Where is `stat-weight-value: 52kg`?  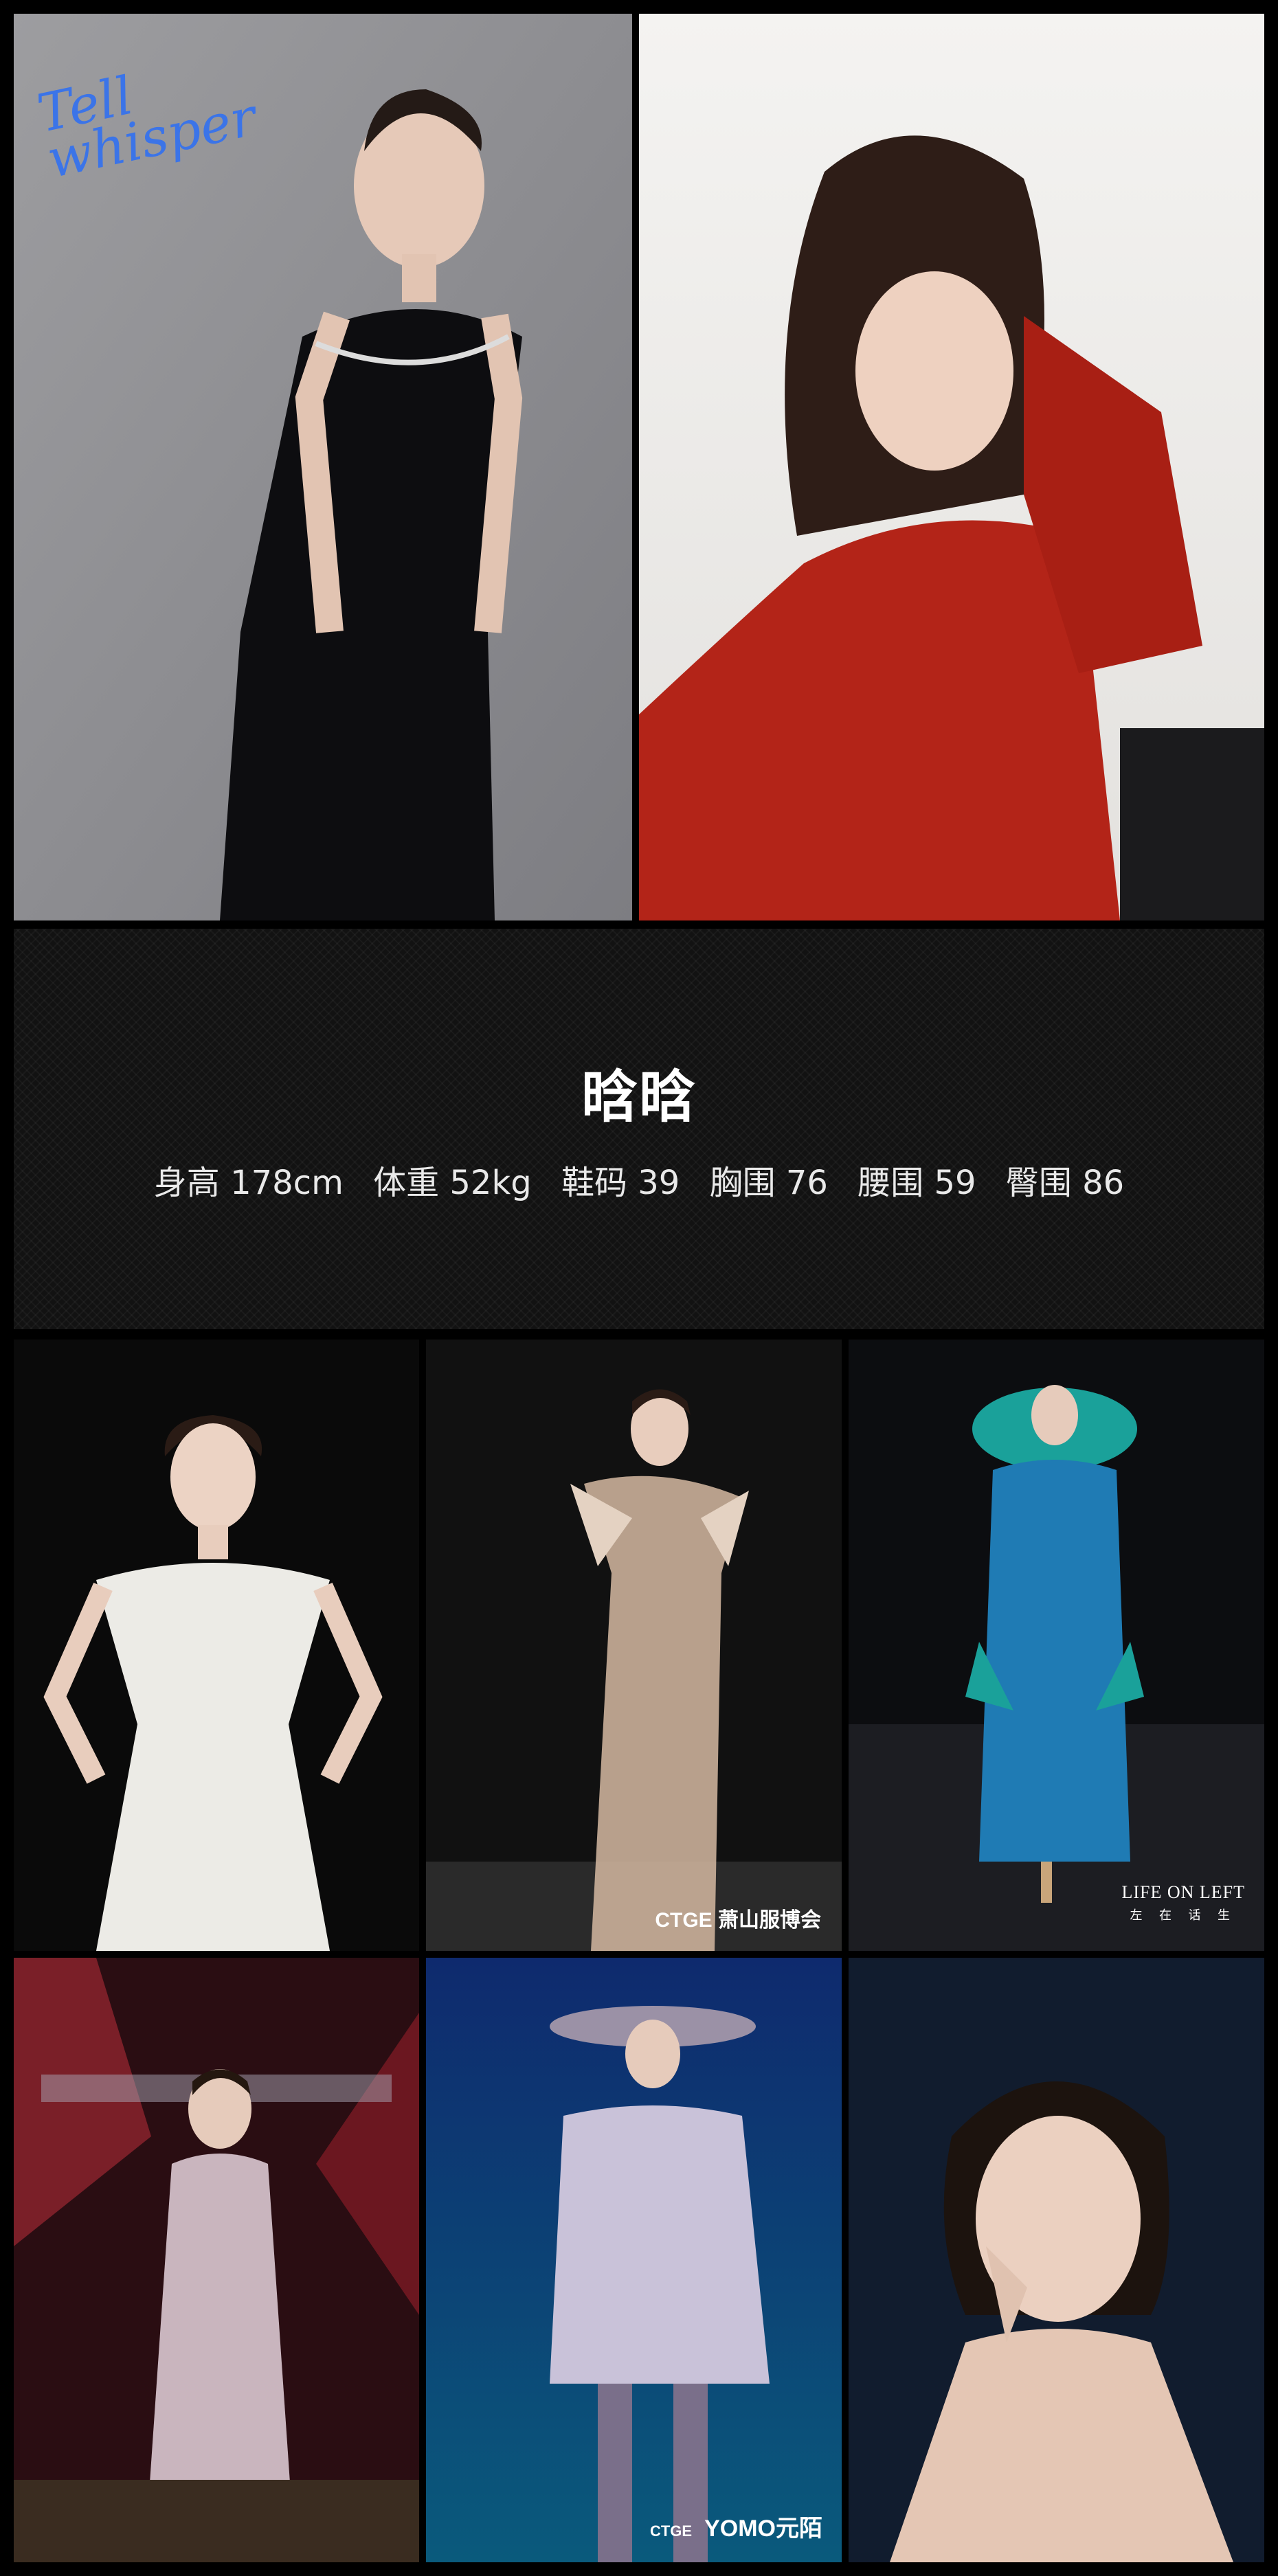 stat-weight-value: 52kg is located at coordinates (490, 1183).